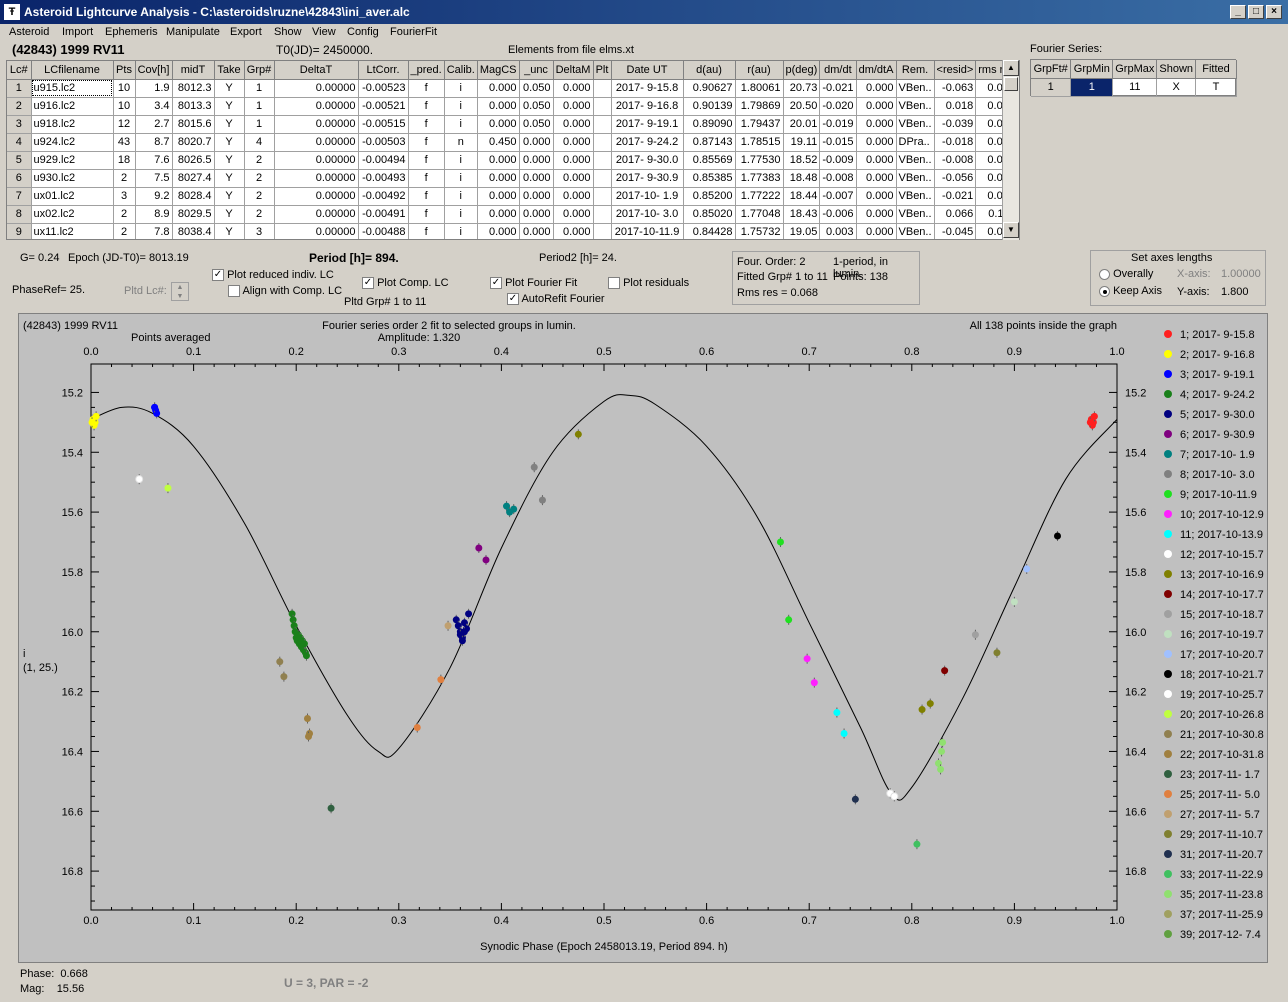 This screenshot has height=1002, width=1288. Describe the element at coordinates (19, 106) in the screenshot. I see `row-number: 2` at that location.